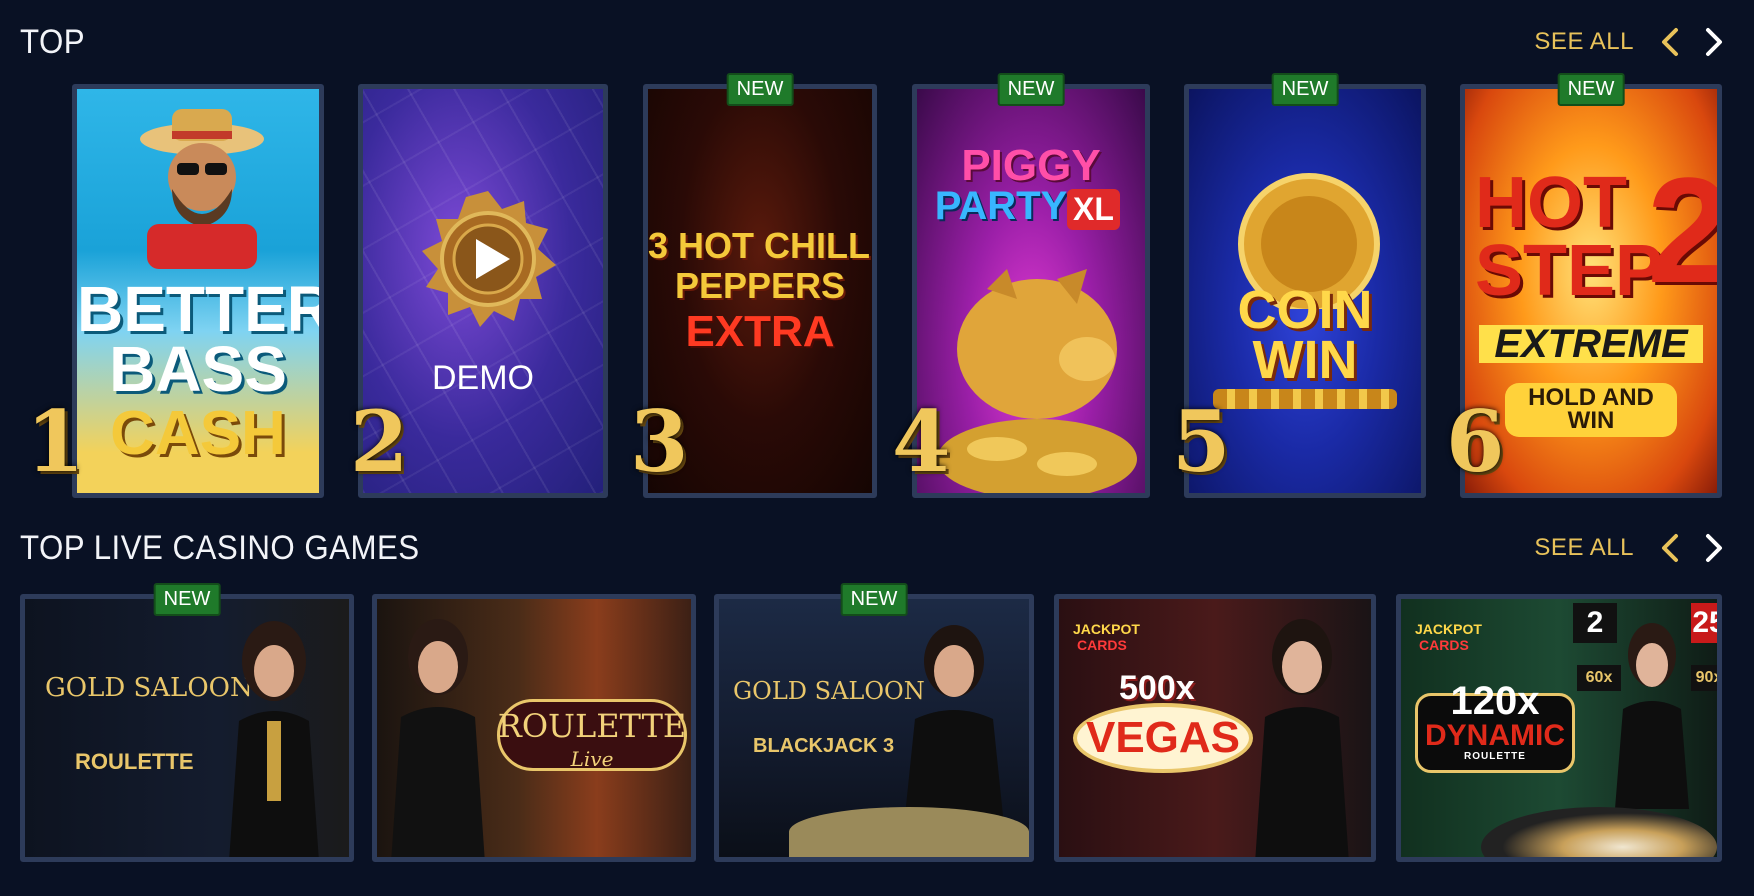  What do you see at coordinates (1584, 548) in the screenshot?
I see `see-all-link-live: SEE ALL` at bounding box center [1584, 548].